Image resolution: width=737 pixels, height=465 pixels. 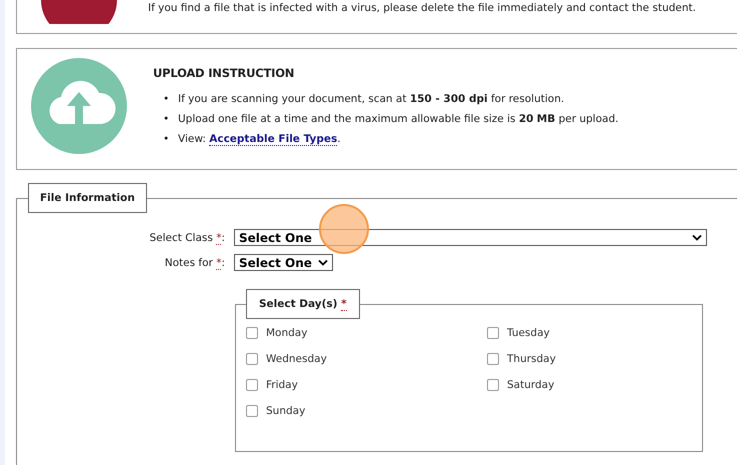 I want to click on cloud-upload-icon, so click(x=79, y=106).